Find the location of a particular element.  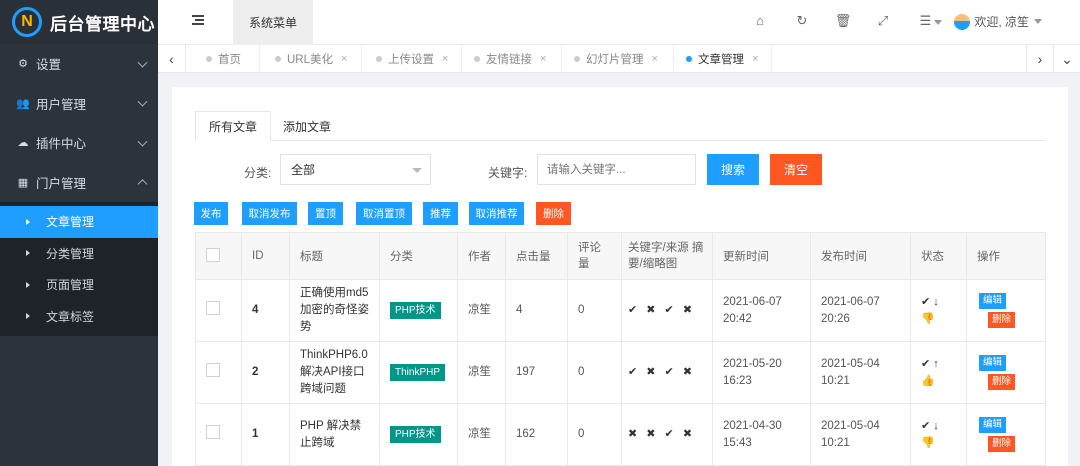

tab-upload-settings: 上传设置 × is located at coordinates (412, 59).